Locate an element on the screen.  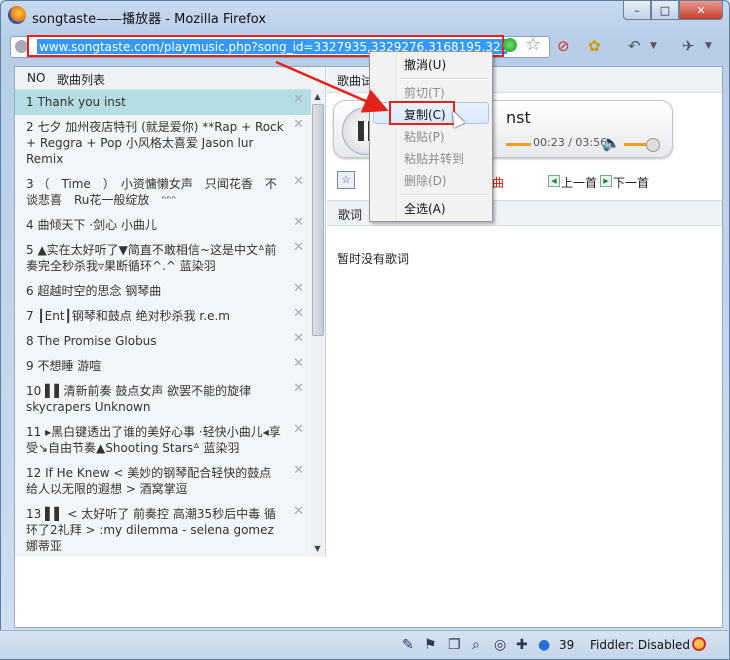
maximize-button: □ is located at coordinates (665, 10).